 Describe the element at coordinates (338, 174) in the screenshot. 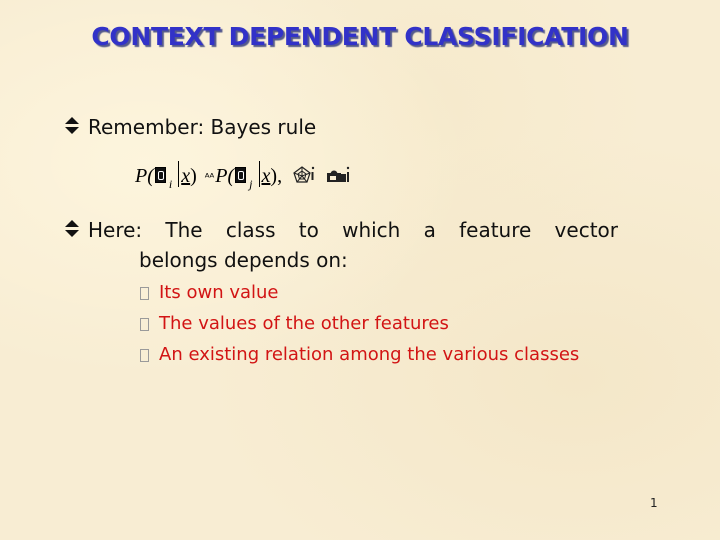

I see `camera-icon` at that location.